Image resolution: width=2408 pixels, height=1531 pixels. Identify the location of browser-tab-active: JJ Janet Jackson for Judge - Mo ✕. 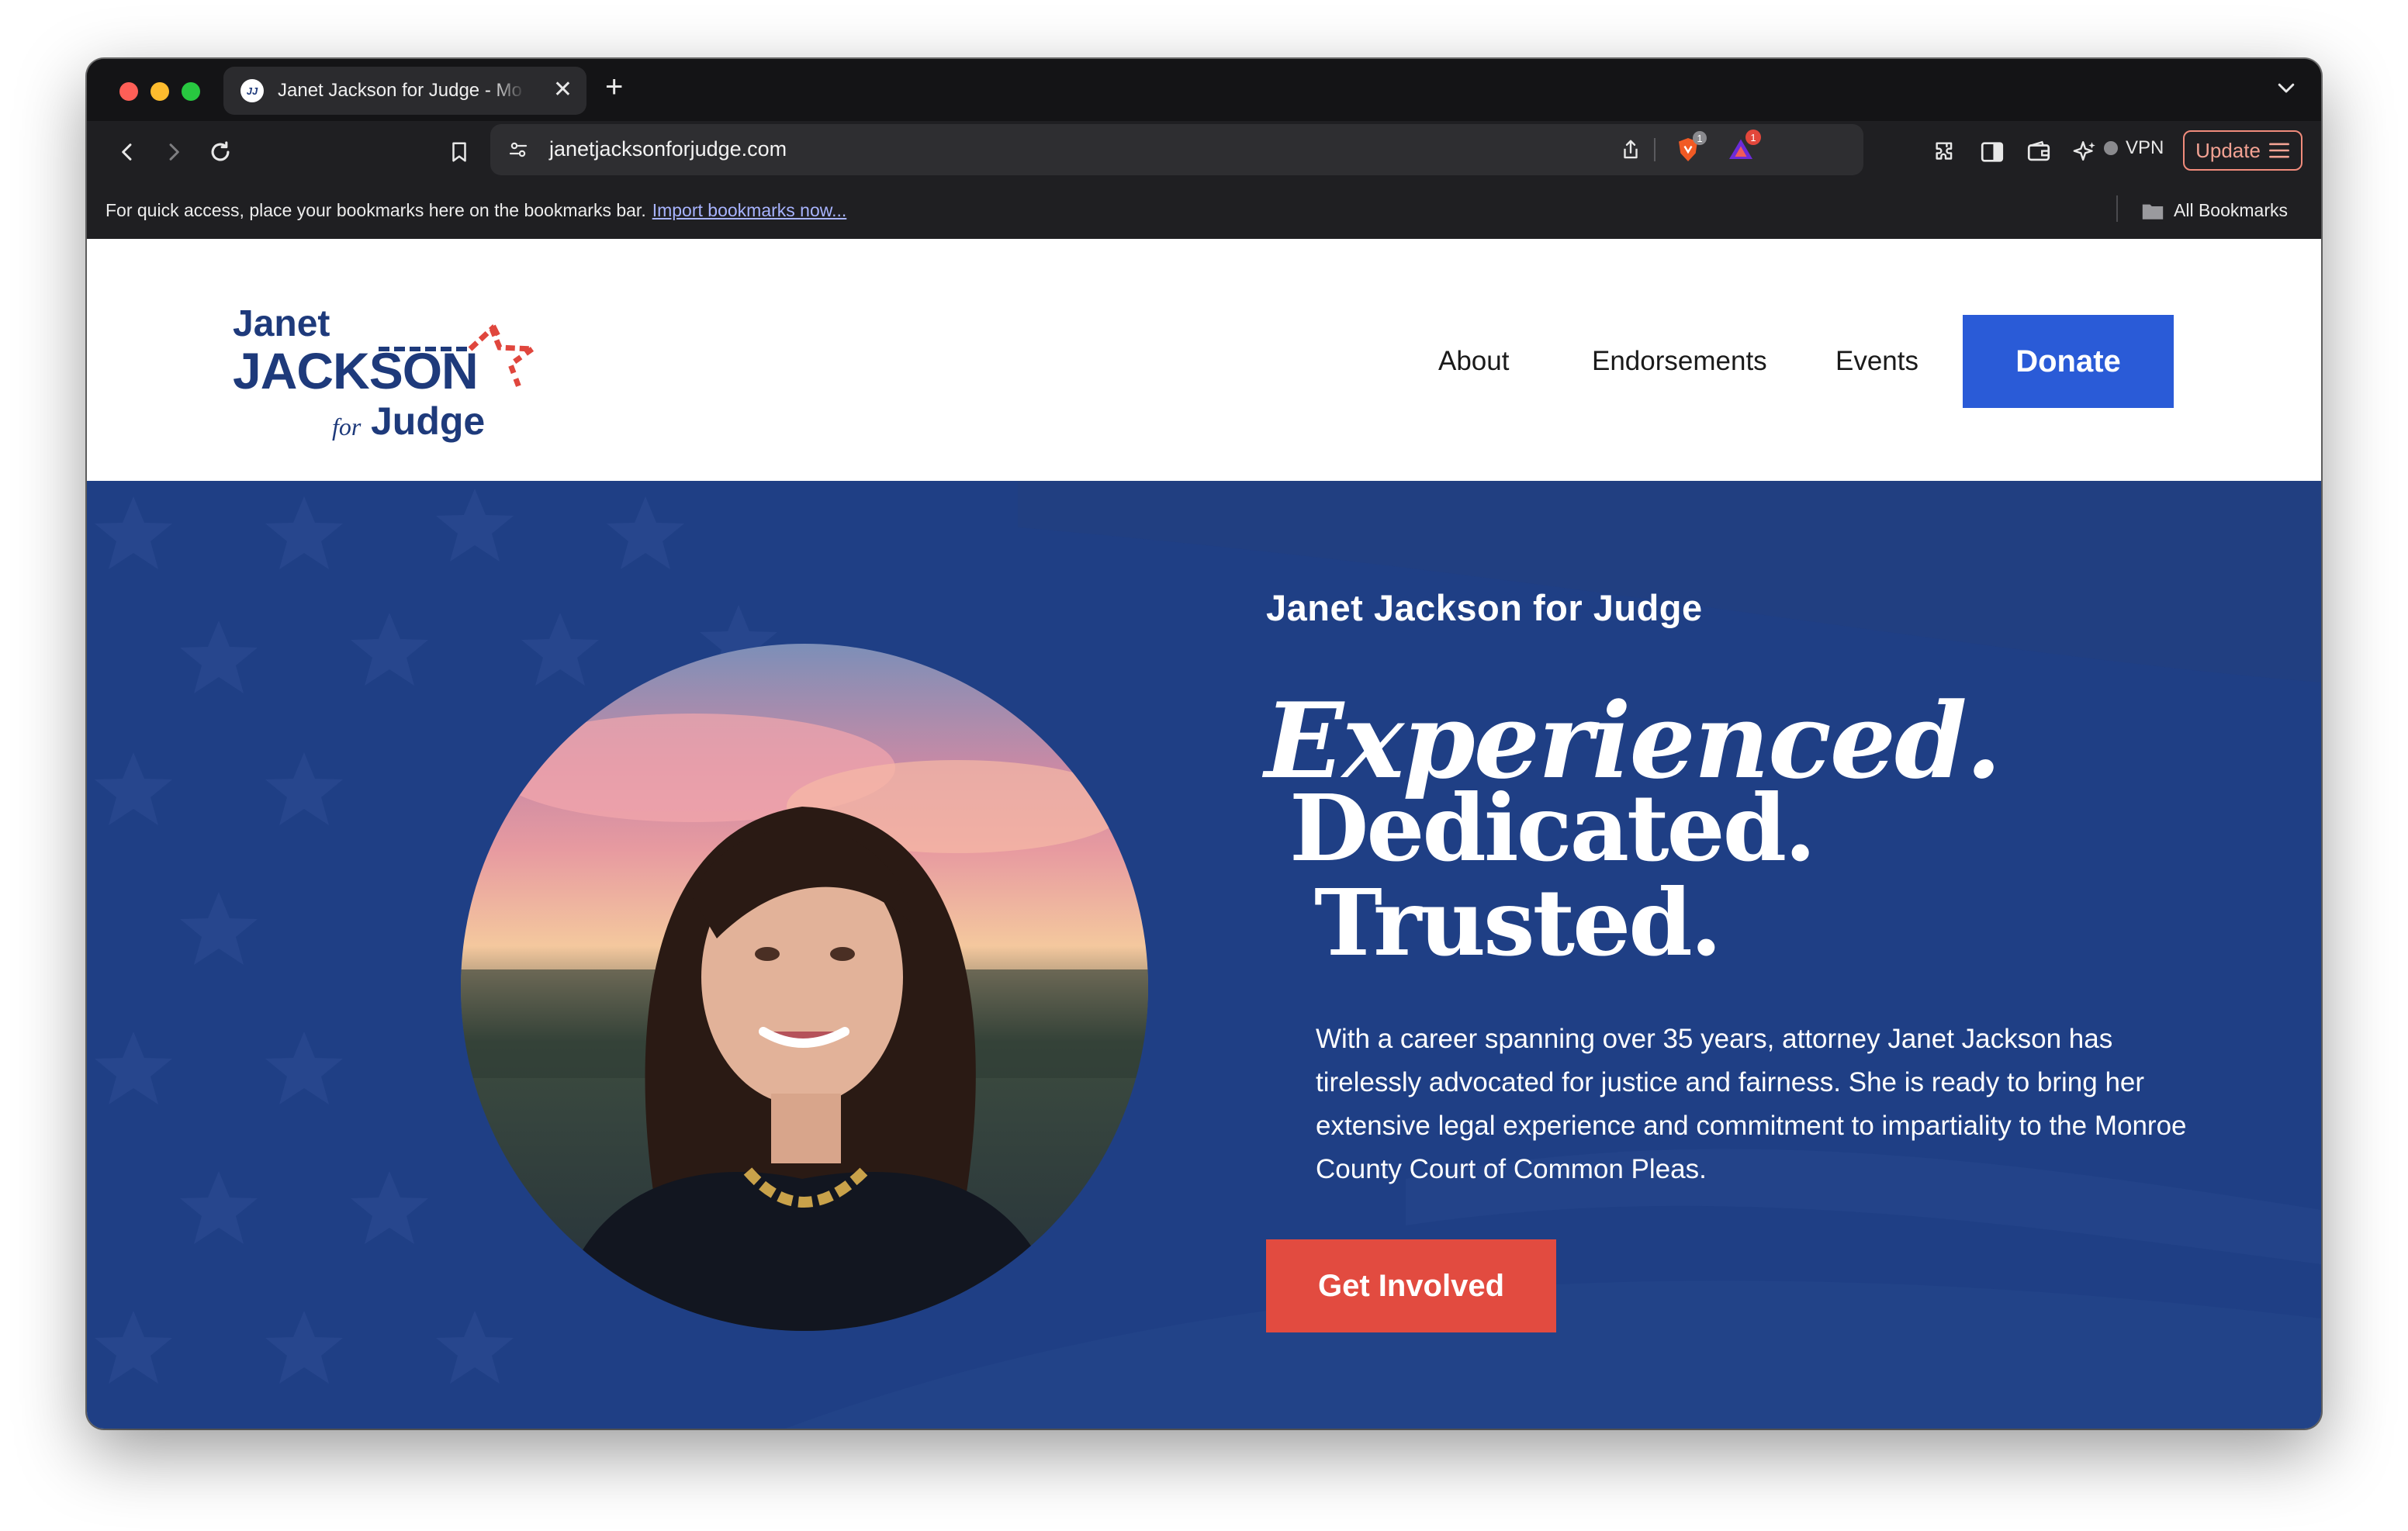
(404, 91).